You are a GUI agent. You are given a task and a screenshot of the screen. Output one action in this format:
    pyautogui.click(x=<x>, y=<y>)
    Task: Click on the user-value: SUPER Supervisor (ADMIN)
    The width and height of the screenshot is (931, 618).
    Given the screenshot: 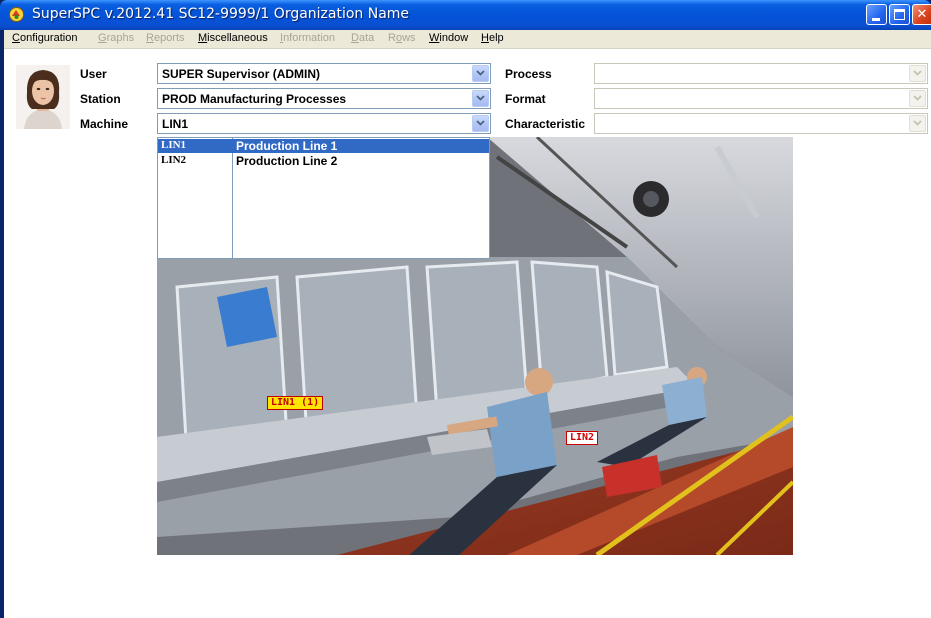 What is the action you would take?
    pyautogui.click(x=241, y=74)
    